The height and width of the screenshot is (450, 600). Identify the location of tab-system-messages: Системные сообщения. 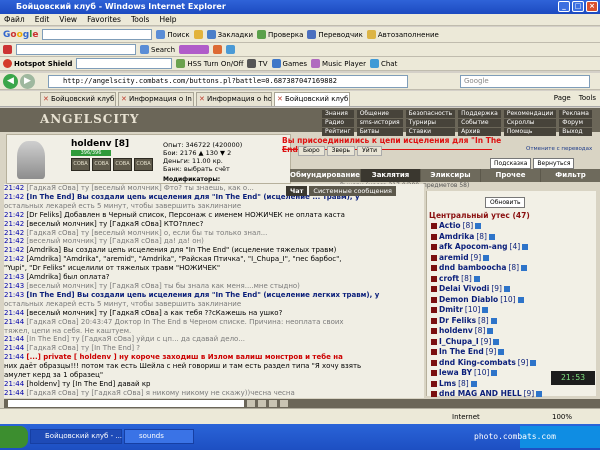
(352, 191).